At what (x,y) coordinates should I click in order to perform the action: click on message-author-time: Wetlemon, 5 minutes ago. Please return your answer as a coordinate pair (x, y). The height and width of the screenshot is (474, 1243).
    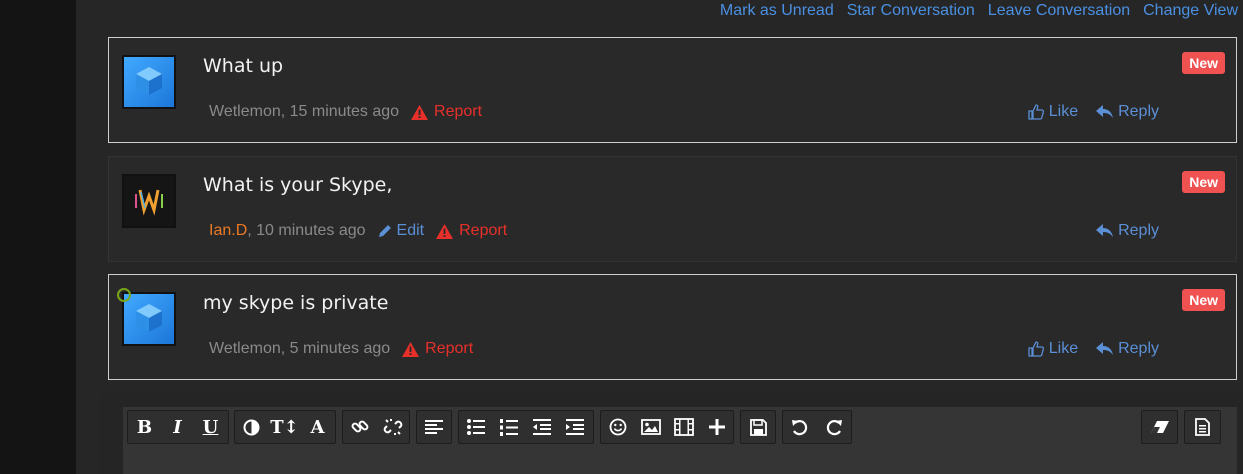
    Looking at the image, I should click on (299, 349).